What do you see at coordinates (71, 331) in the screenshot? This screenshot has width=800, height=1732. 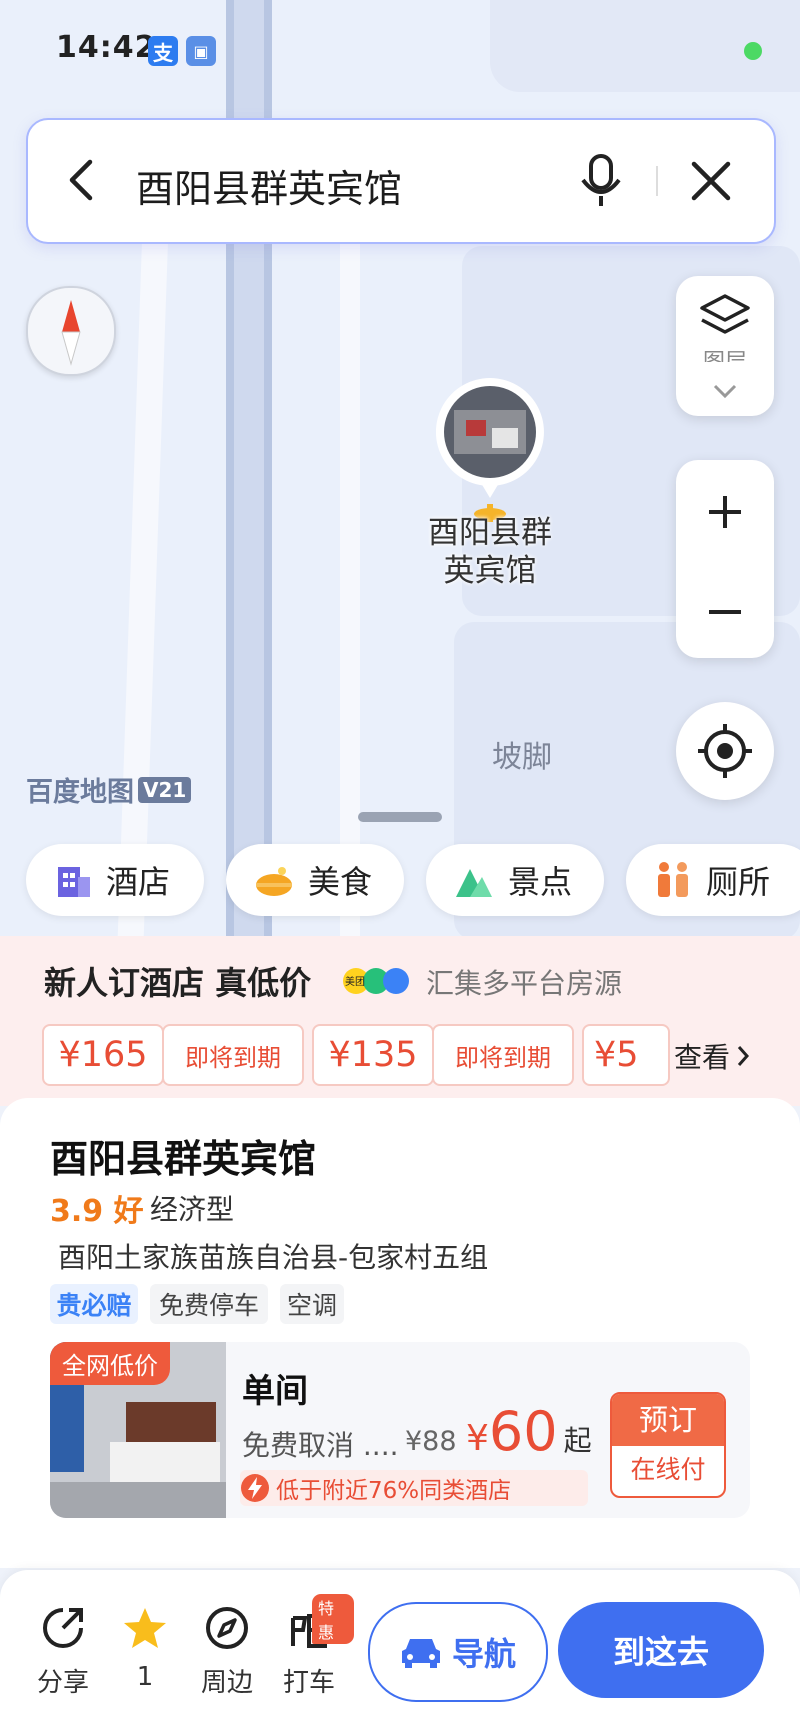 I see `compass-icon` at bounding box center [71, 331].